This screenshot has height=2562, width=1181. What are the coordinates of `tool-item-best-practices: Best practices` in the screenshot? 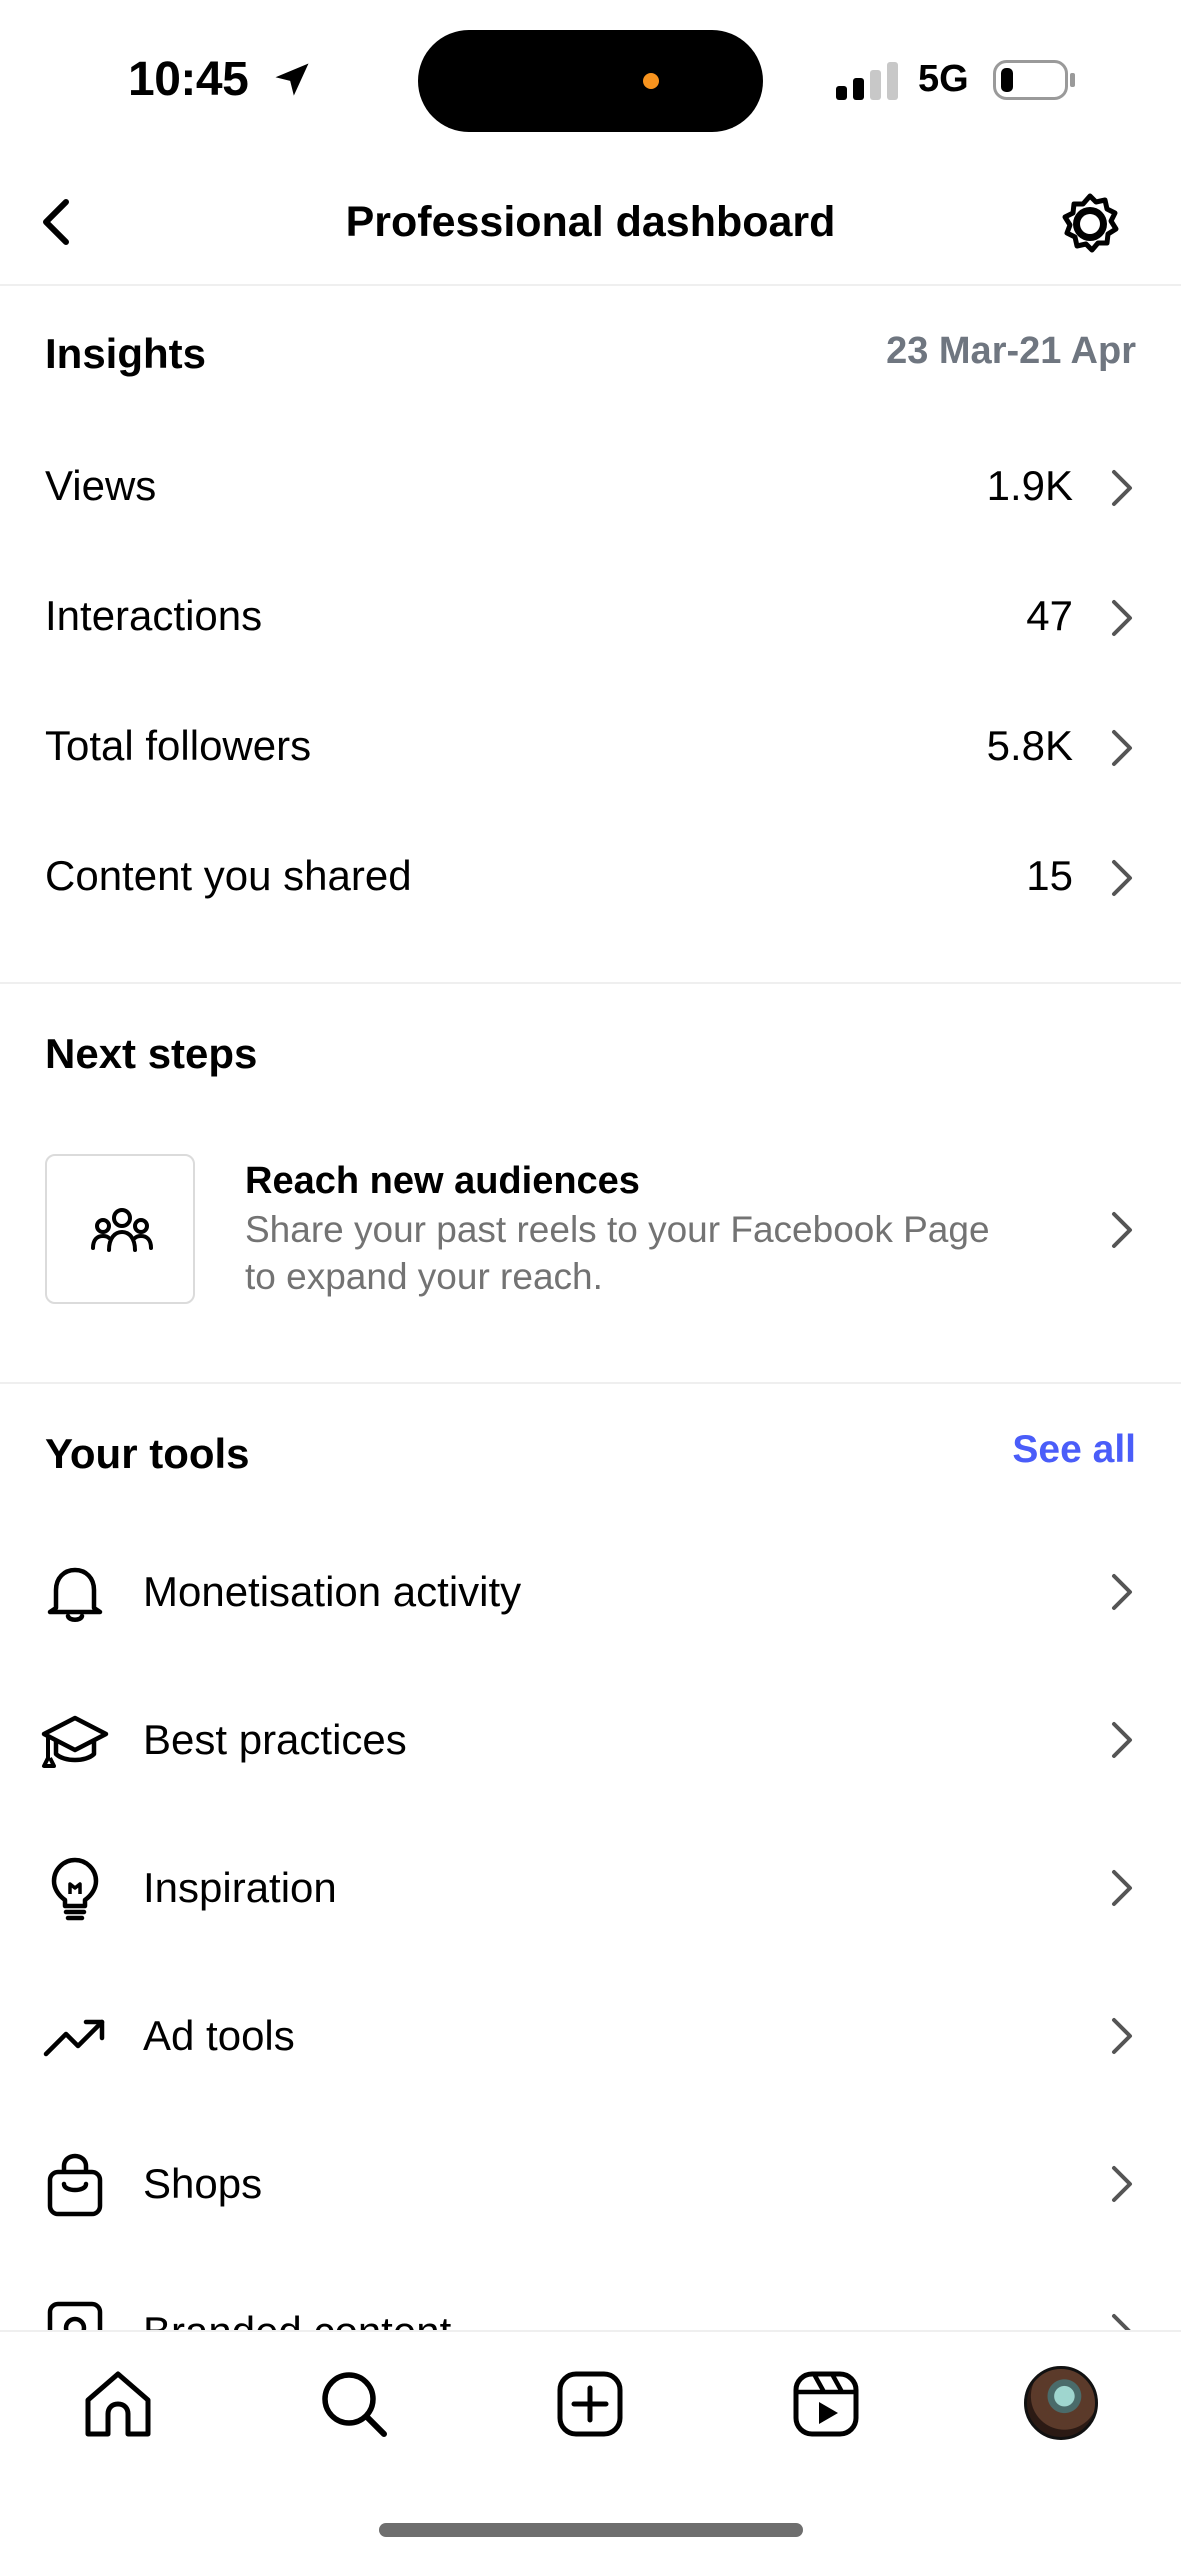 It's located at (590, 1740).